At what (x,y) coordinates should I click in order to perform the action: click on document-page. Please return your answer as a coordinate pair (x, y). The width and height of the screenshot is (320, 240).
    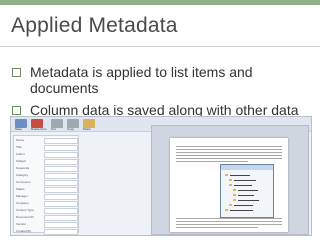
    Looking at the image, I should click on (229, 185).